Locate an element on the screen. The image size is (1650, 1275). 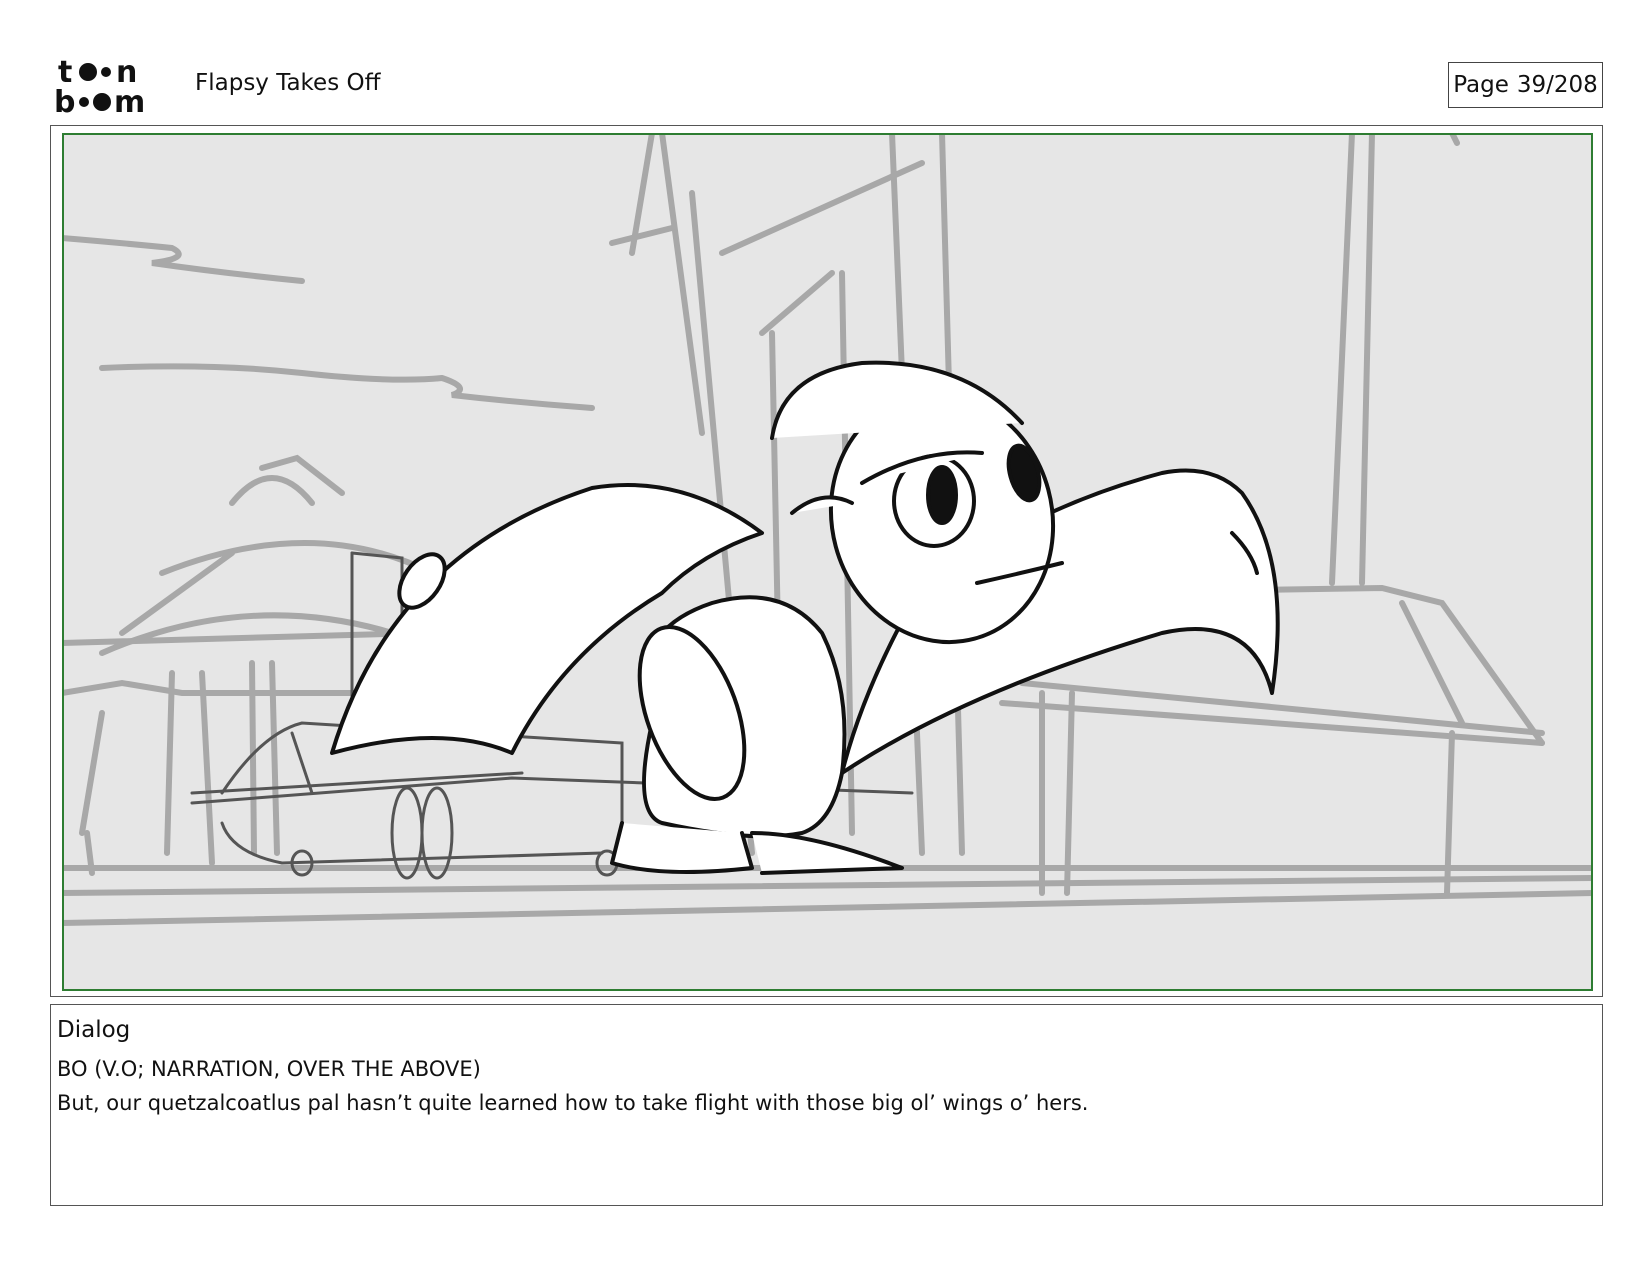
dialog-speaker: BO (V.O; NARRATION, OVER THE ABOVE) is located at coordinates (269, 1069).